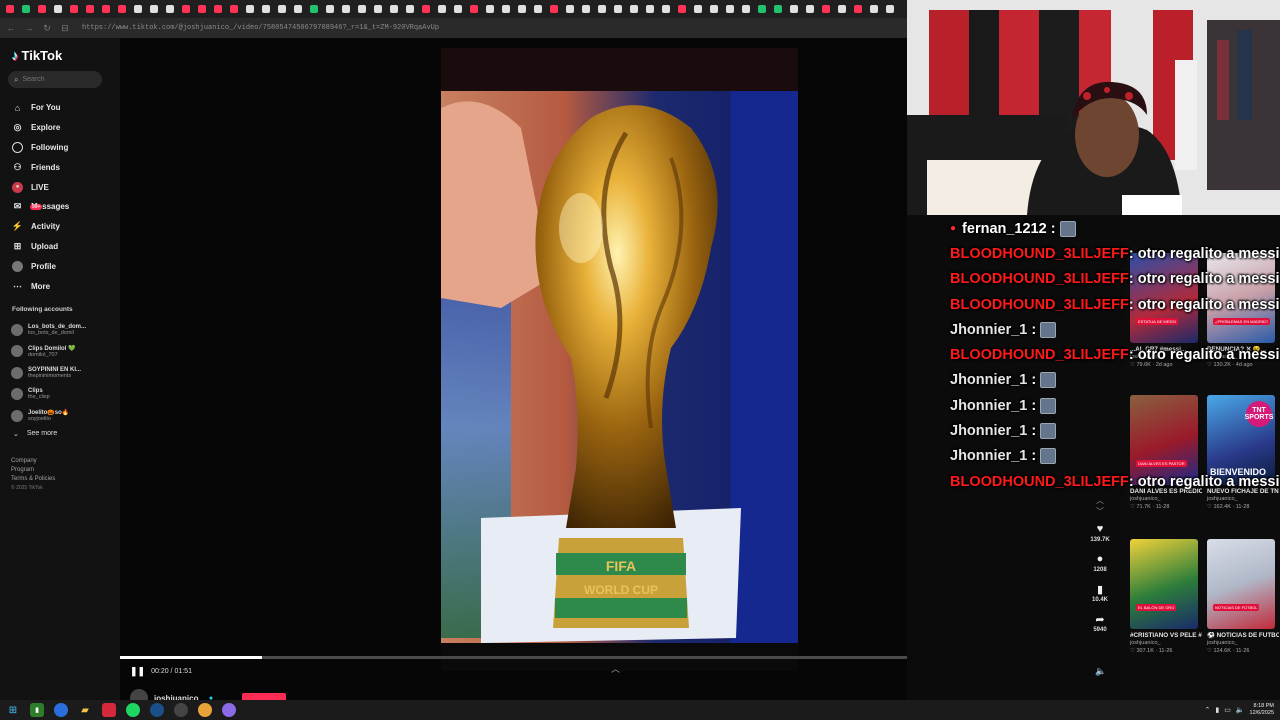 The height and width of the screenshot is (720, 1280). I want to click on footer-link-company: Company, so click(33, 461).